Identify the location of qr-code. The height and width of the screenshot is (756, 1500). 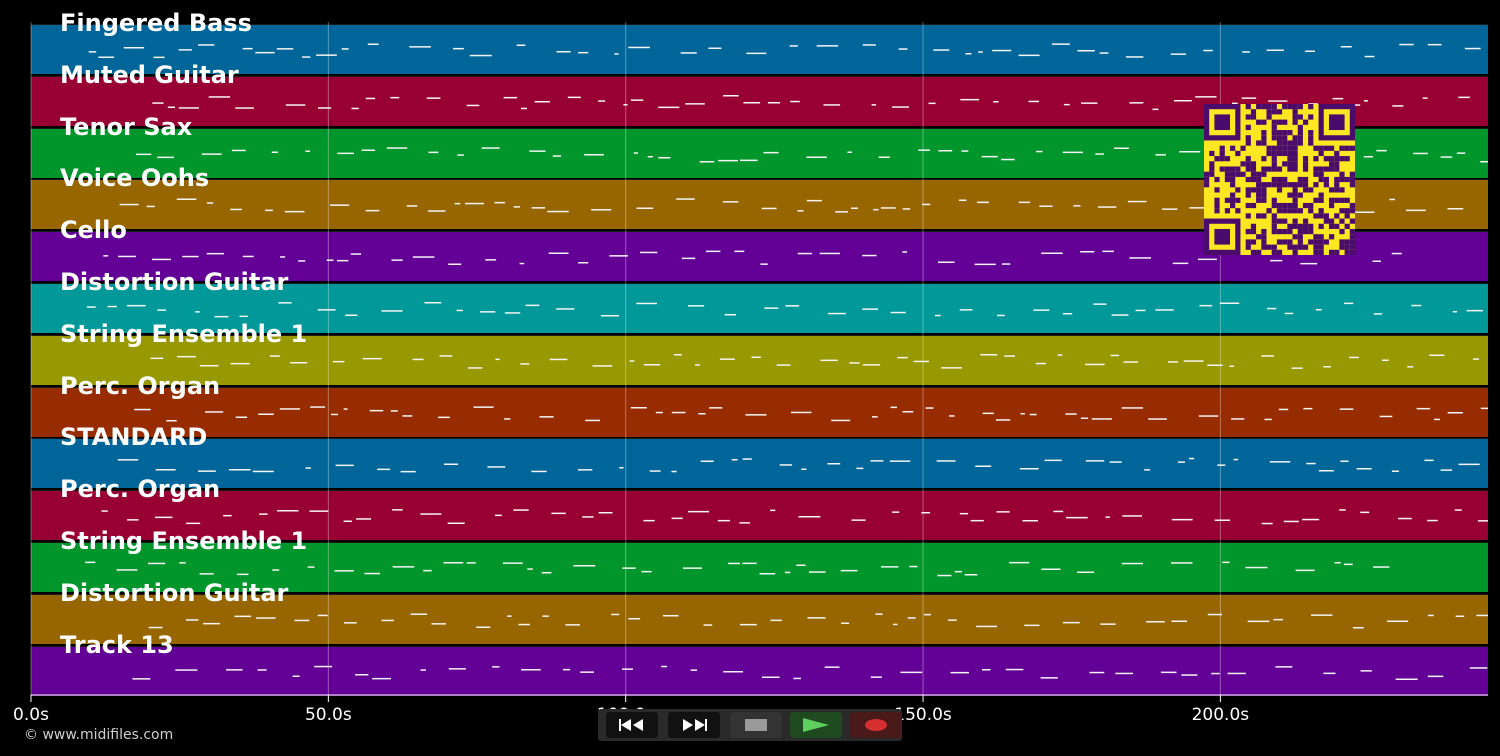
(1279, 179).